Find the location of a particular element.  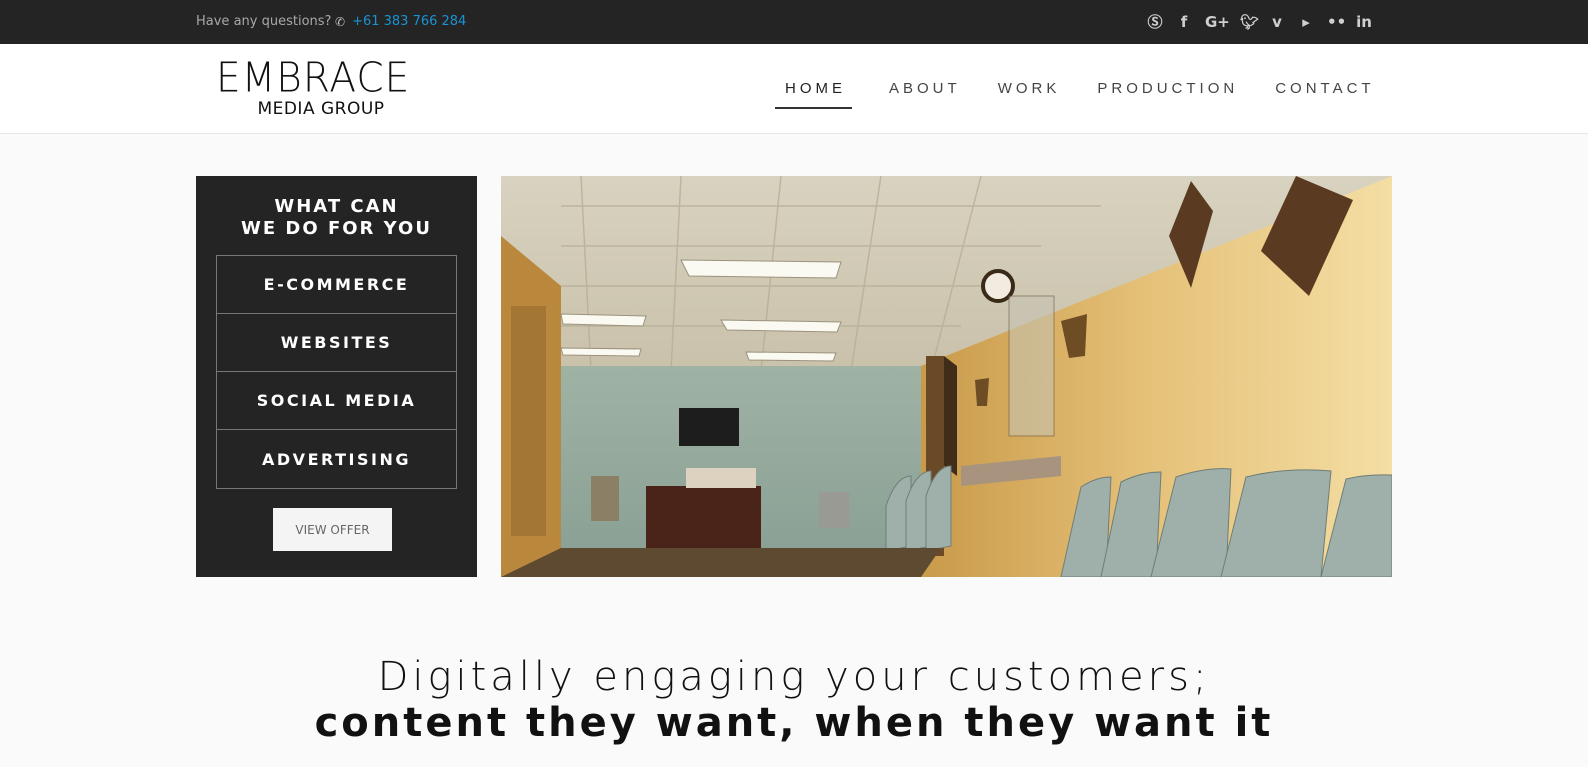

questions-text: Have any questions? is located at coordinates (264, 21).